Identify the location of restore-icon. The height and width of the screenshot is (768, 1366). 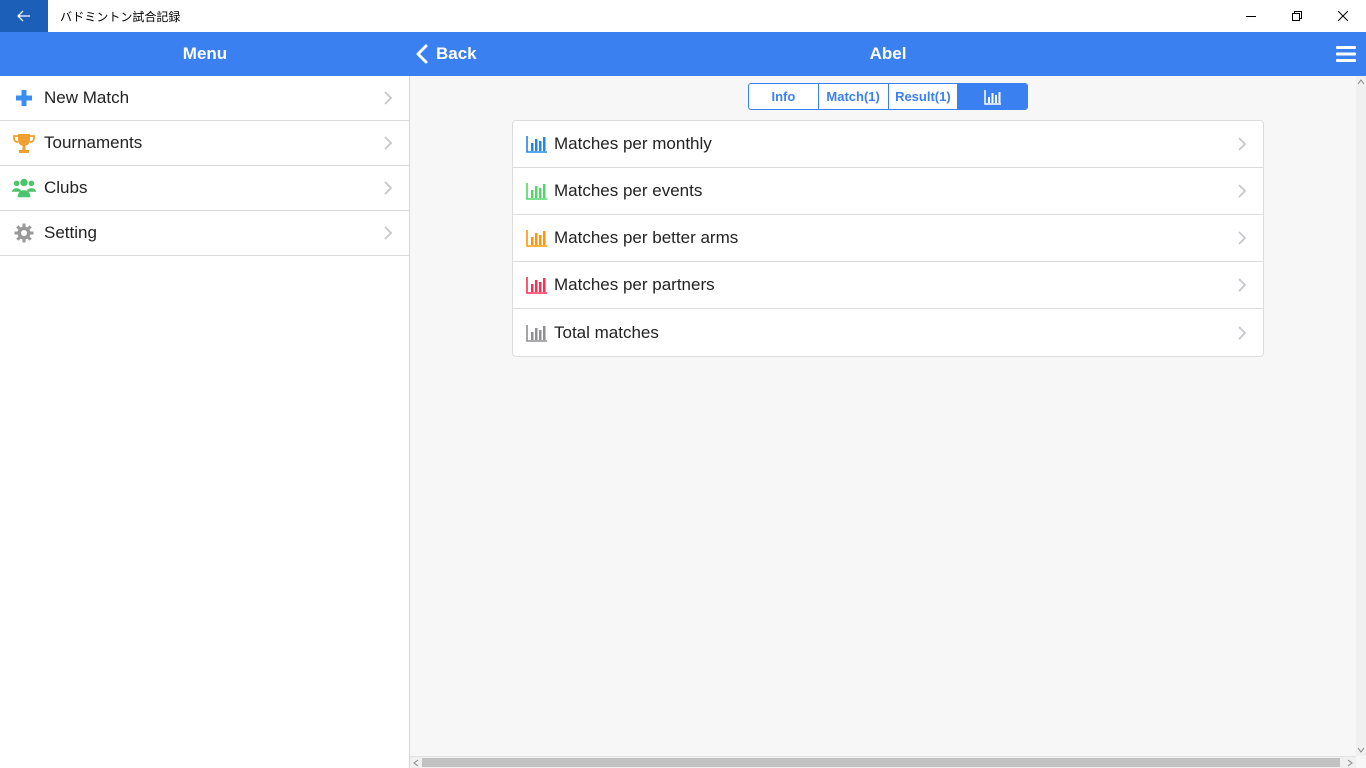
(1297, 16).